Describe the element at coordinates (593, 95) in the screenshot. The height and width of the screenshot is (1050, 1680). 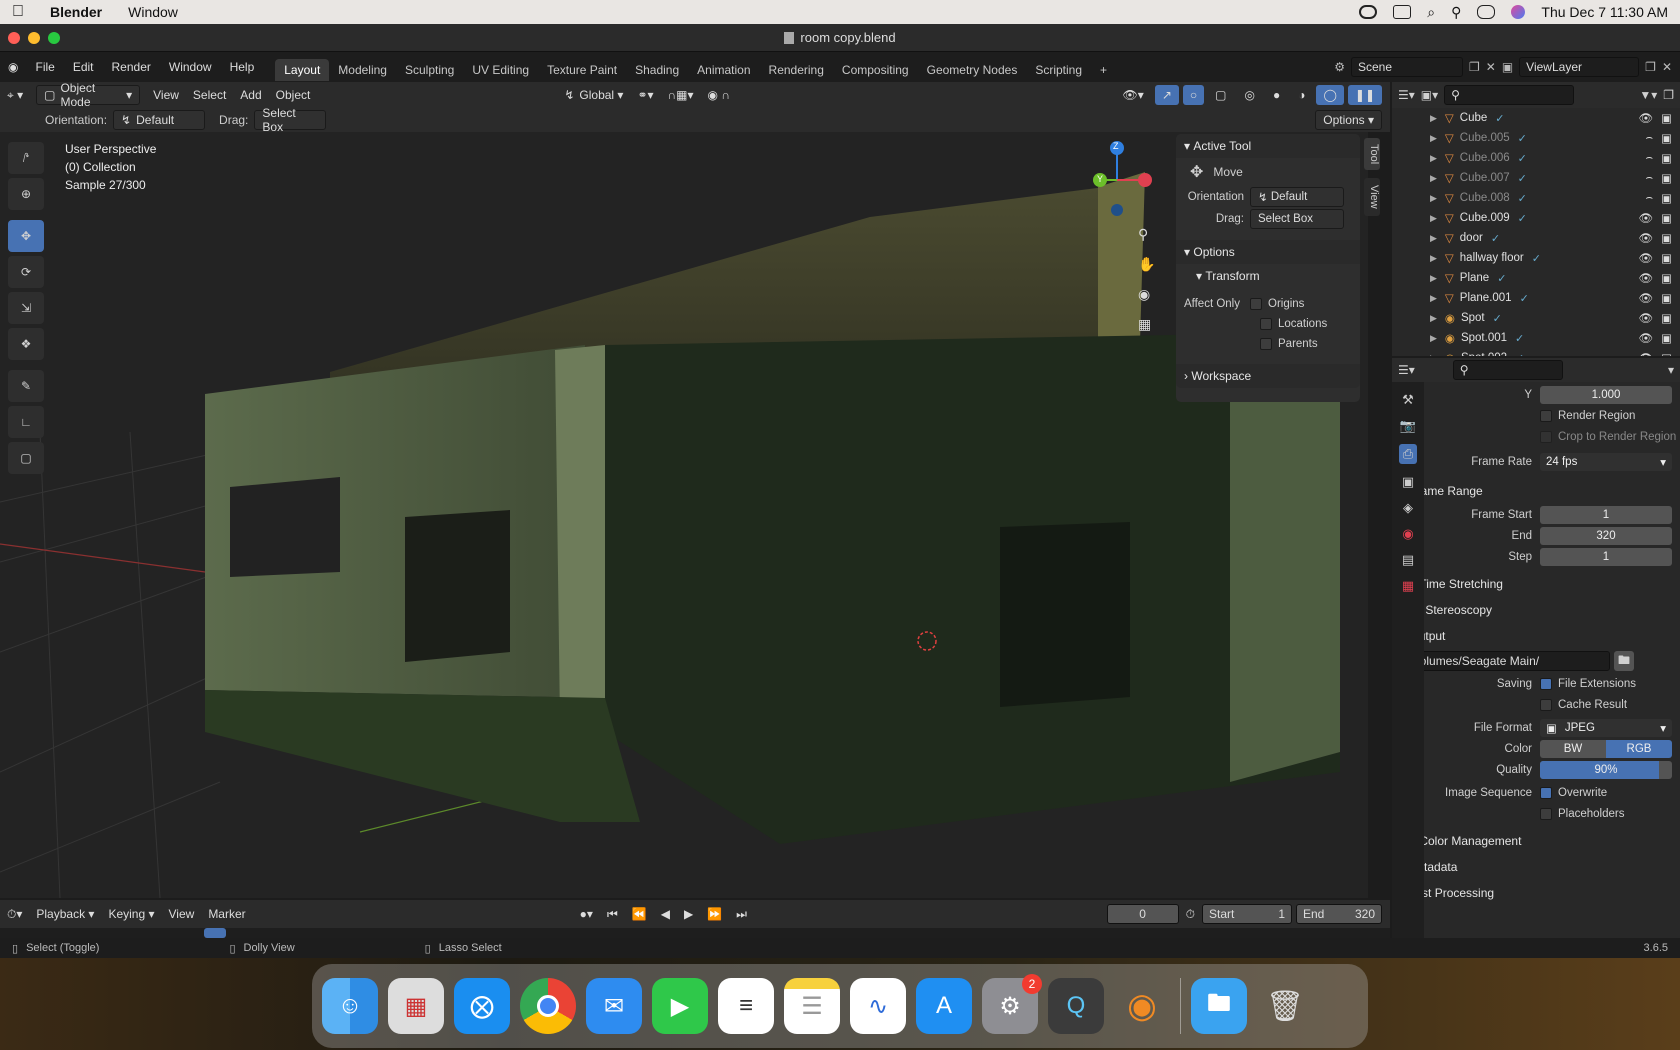
I see `transform-orientation-dropdown: ↯ Global ▾` at that location.